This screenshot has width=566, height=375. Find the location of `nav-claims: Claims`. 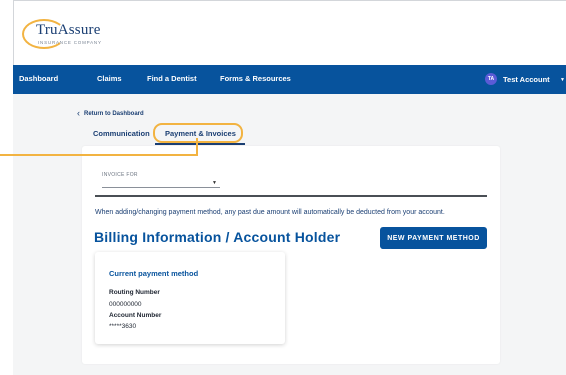

nav-claims: Claims is located at coordinates (109, 78).